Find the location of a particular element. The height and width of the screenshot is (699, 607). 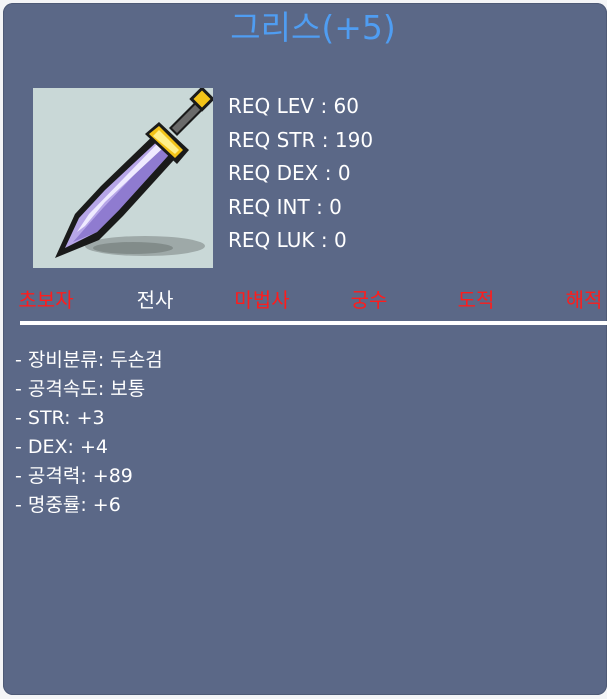

stat-attack: - 공격력: +89 is located at coordinates (74, 476).